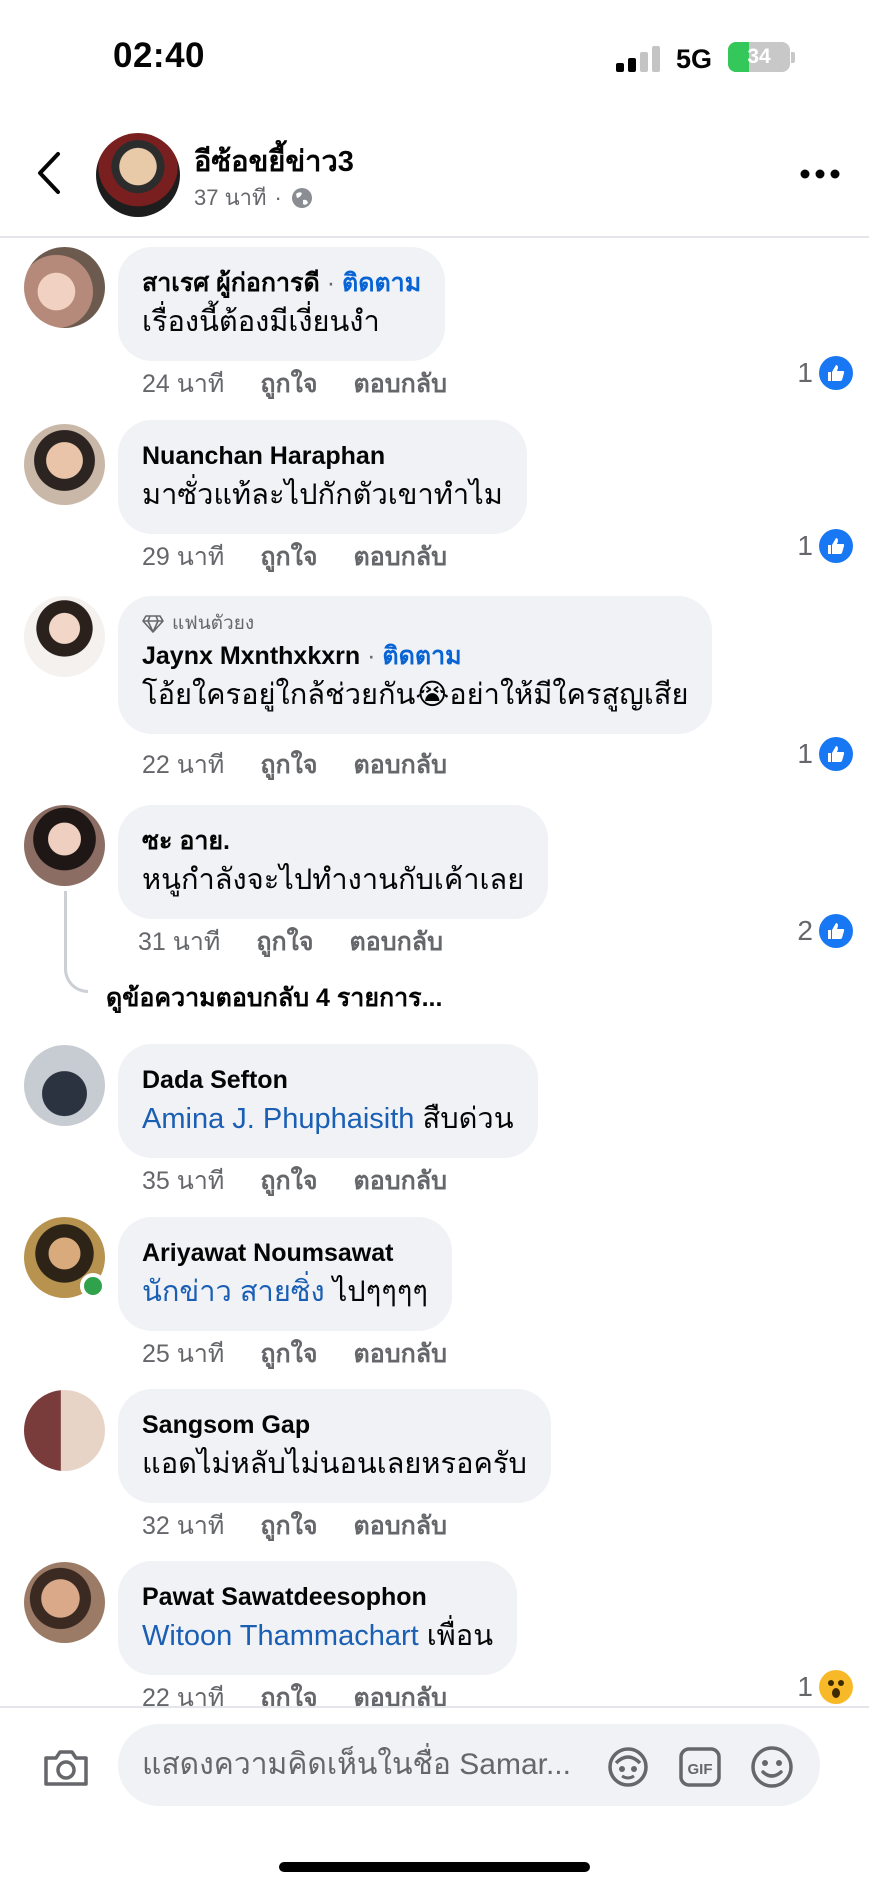 The image size is (869, 1884). What do you see at coordinates (334, 1446) in the screenshot?
I see `comment-bubble: Sangsom Gap แอดไม่หลับไม่นอนเลยหรอครับ` at bounding box center [334, 1446].